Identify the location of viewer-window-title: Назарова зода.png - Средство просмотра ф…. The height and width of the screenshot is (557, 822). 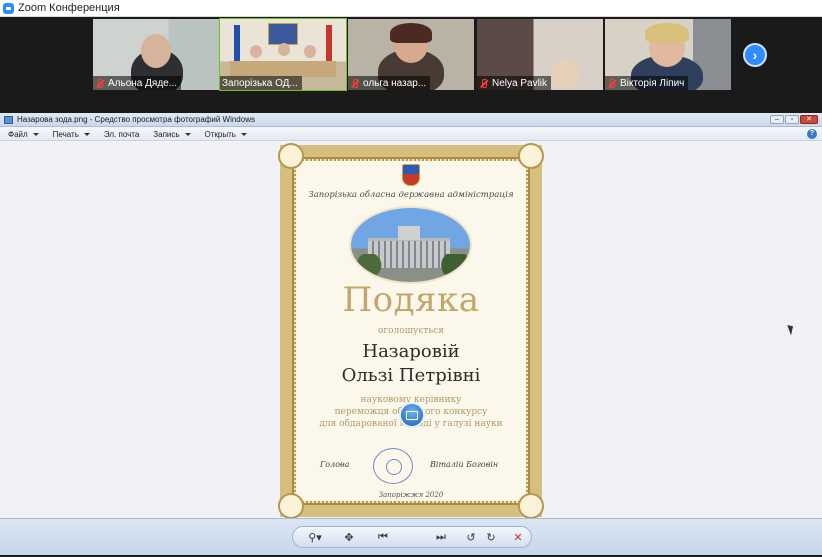
(136, 119).